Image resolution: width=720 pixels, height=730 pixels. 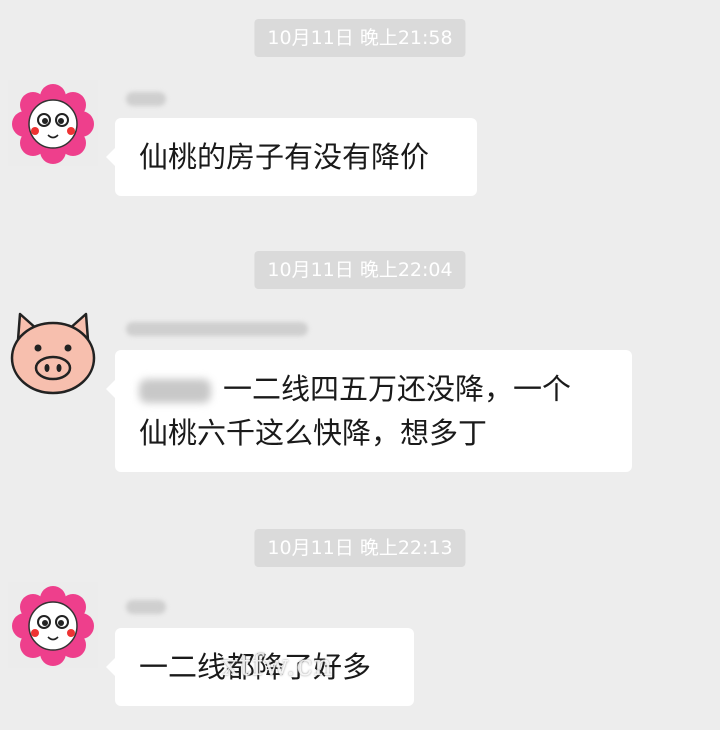 I want to click on message-timestamp: 10月11日 晚上21:58, so click(x=360, y=38).